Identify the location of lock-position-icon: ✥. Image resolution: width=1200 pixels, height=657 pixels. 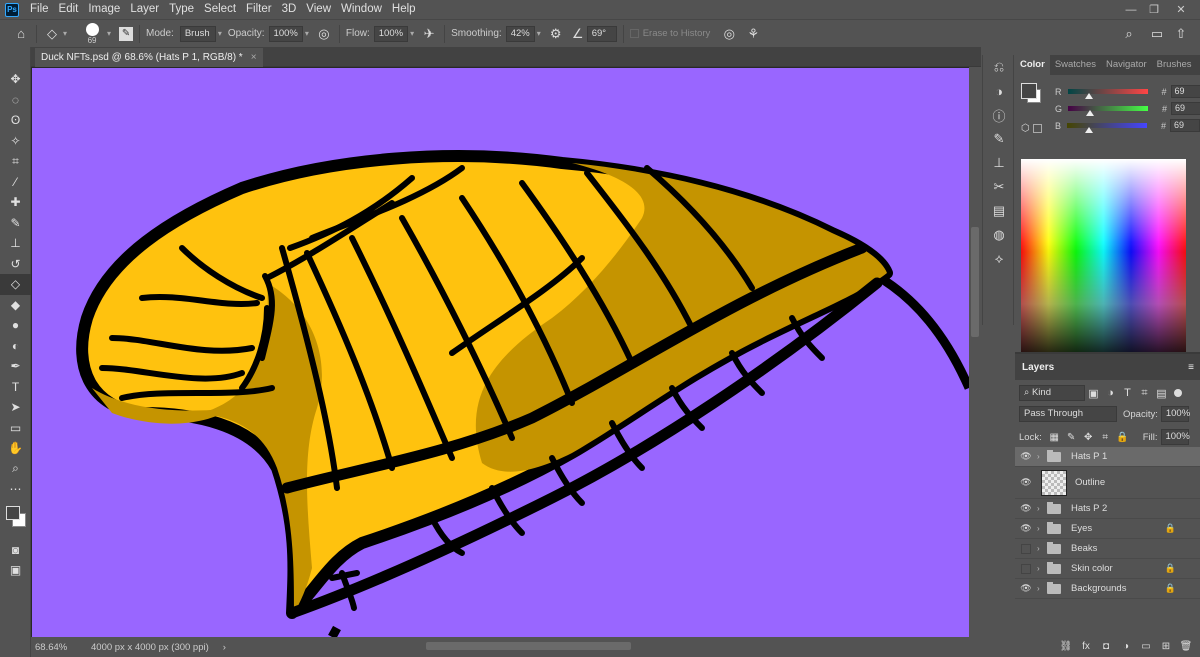
(1088, 437).